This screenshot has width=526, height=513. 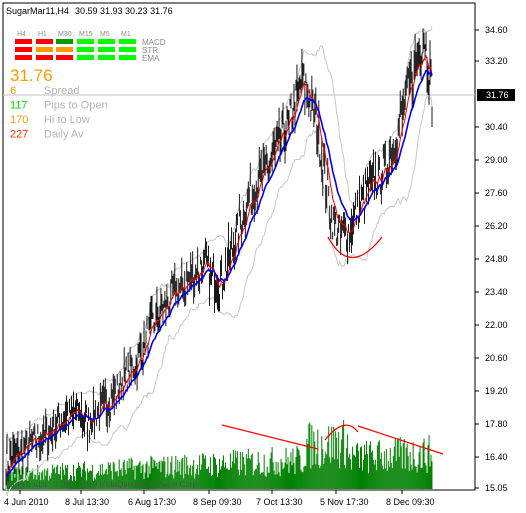 I want to click on stat-label: Hi to Low, so click(x=67, y=120).